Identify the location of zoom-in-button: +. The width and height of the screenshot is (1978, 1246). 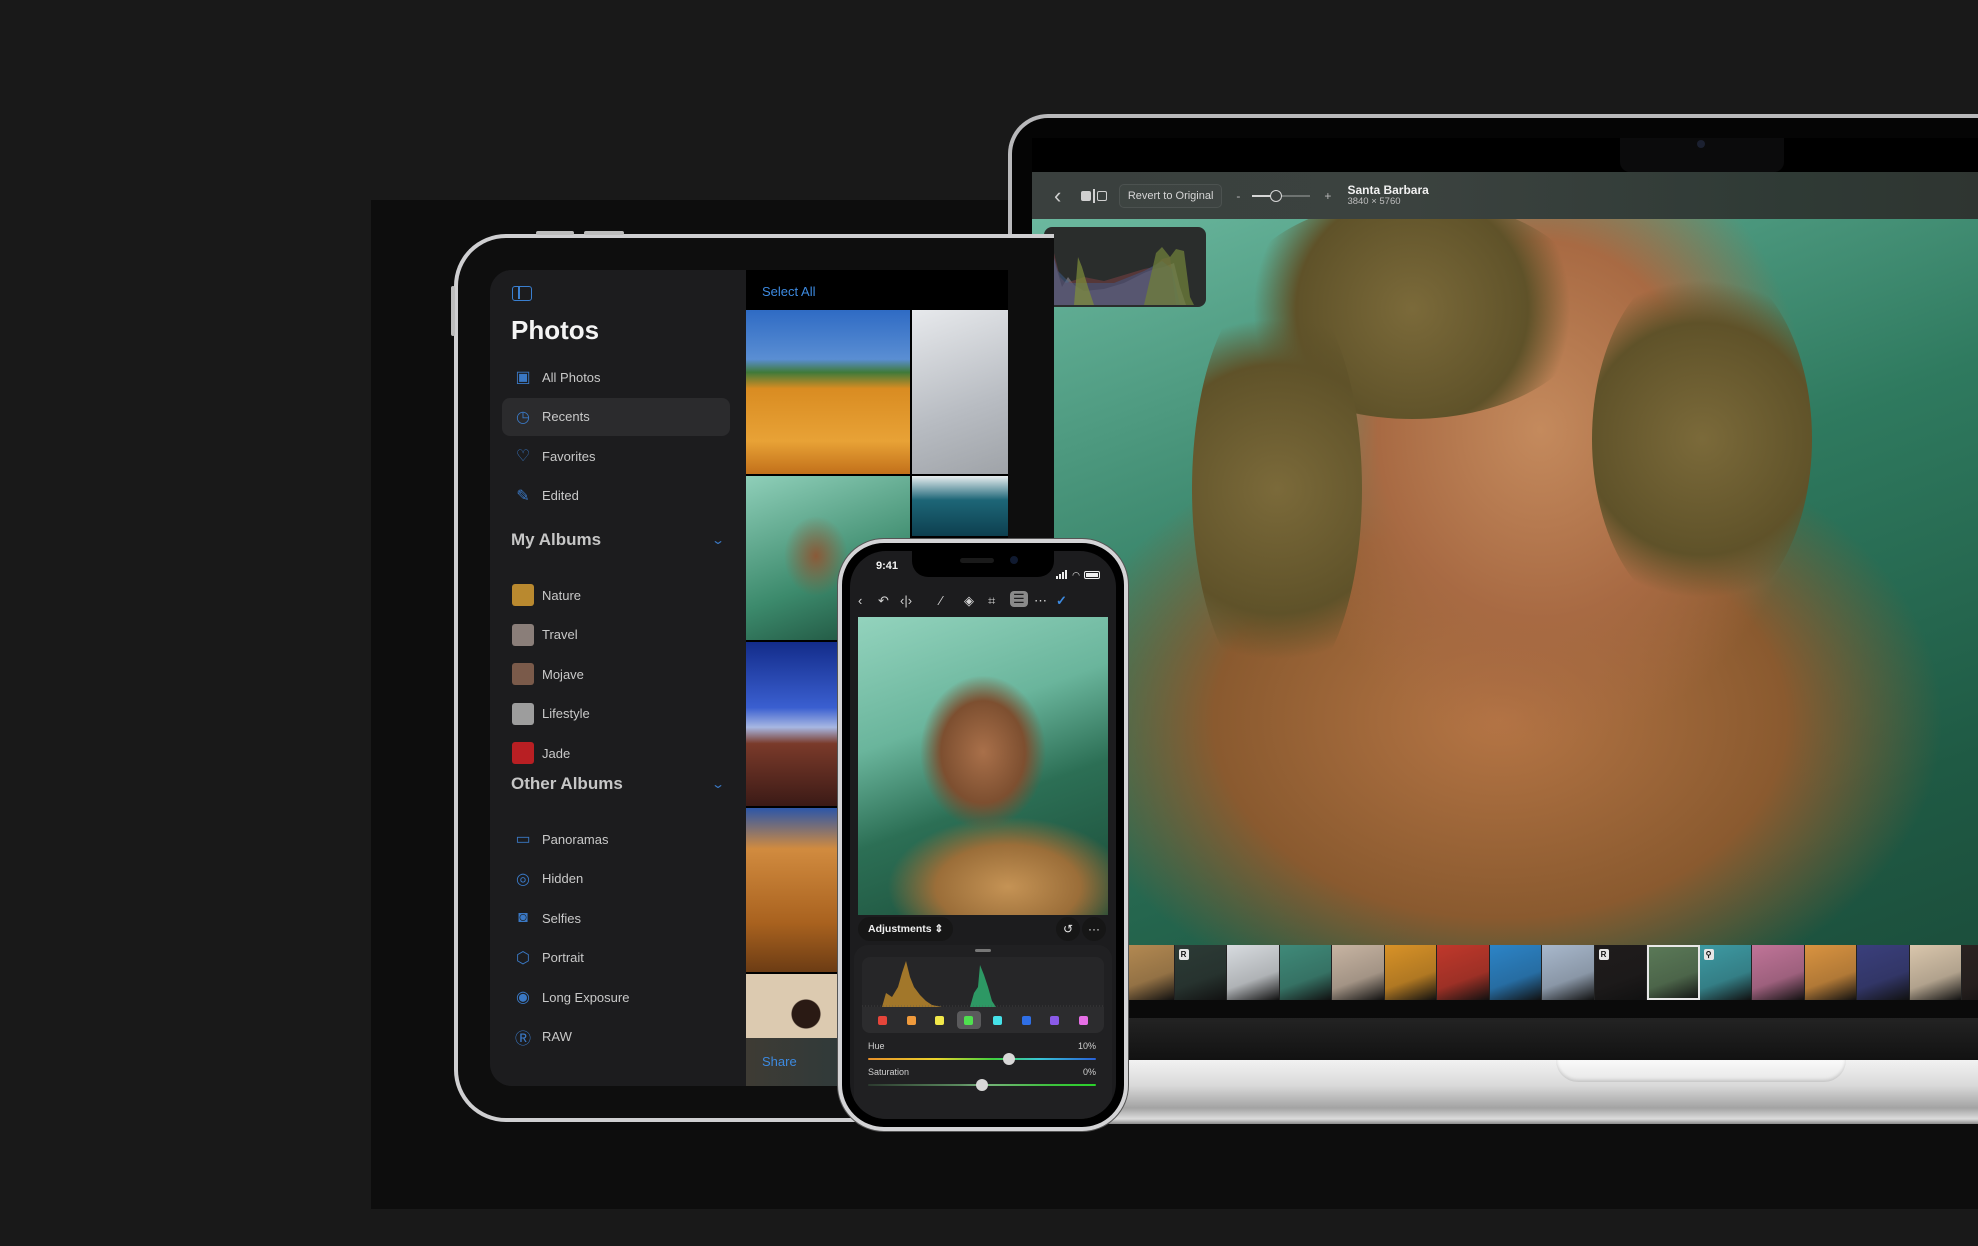
(1327, 196).